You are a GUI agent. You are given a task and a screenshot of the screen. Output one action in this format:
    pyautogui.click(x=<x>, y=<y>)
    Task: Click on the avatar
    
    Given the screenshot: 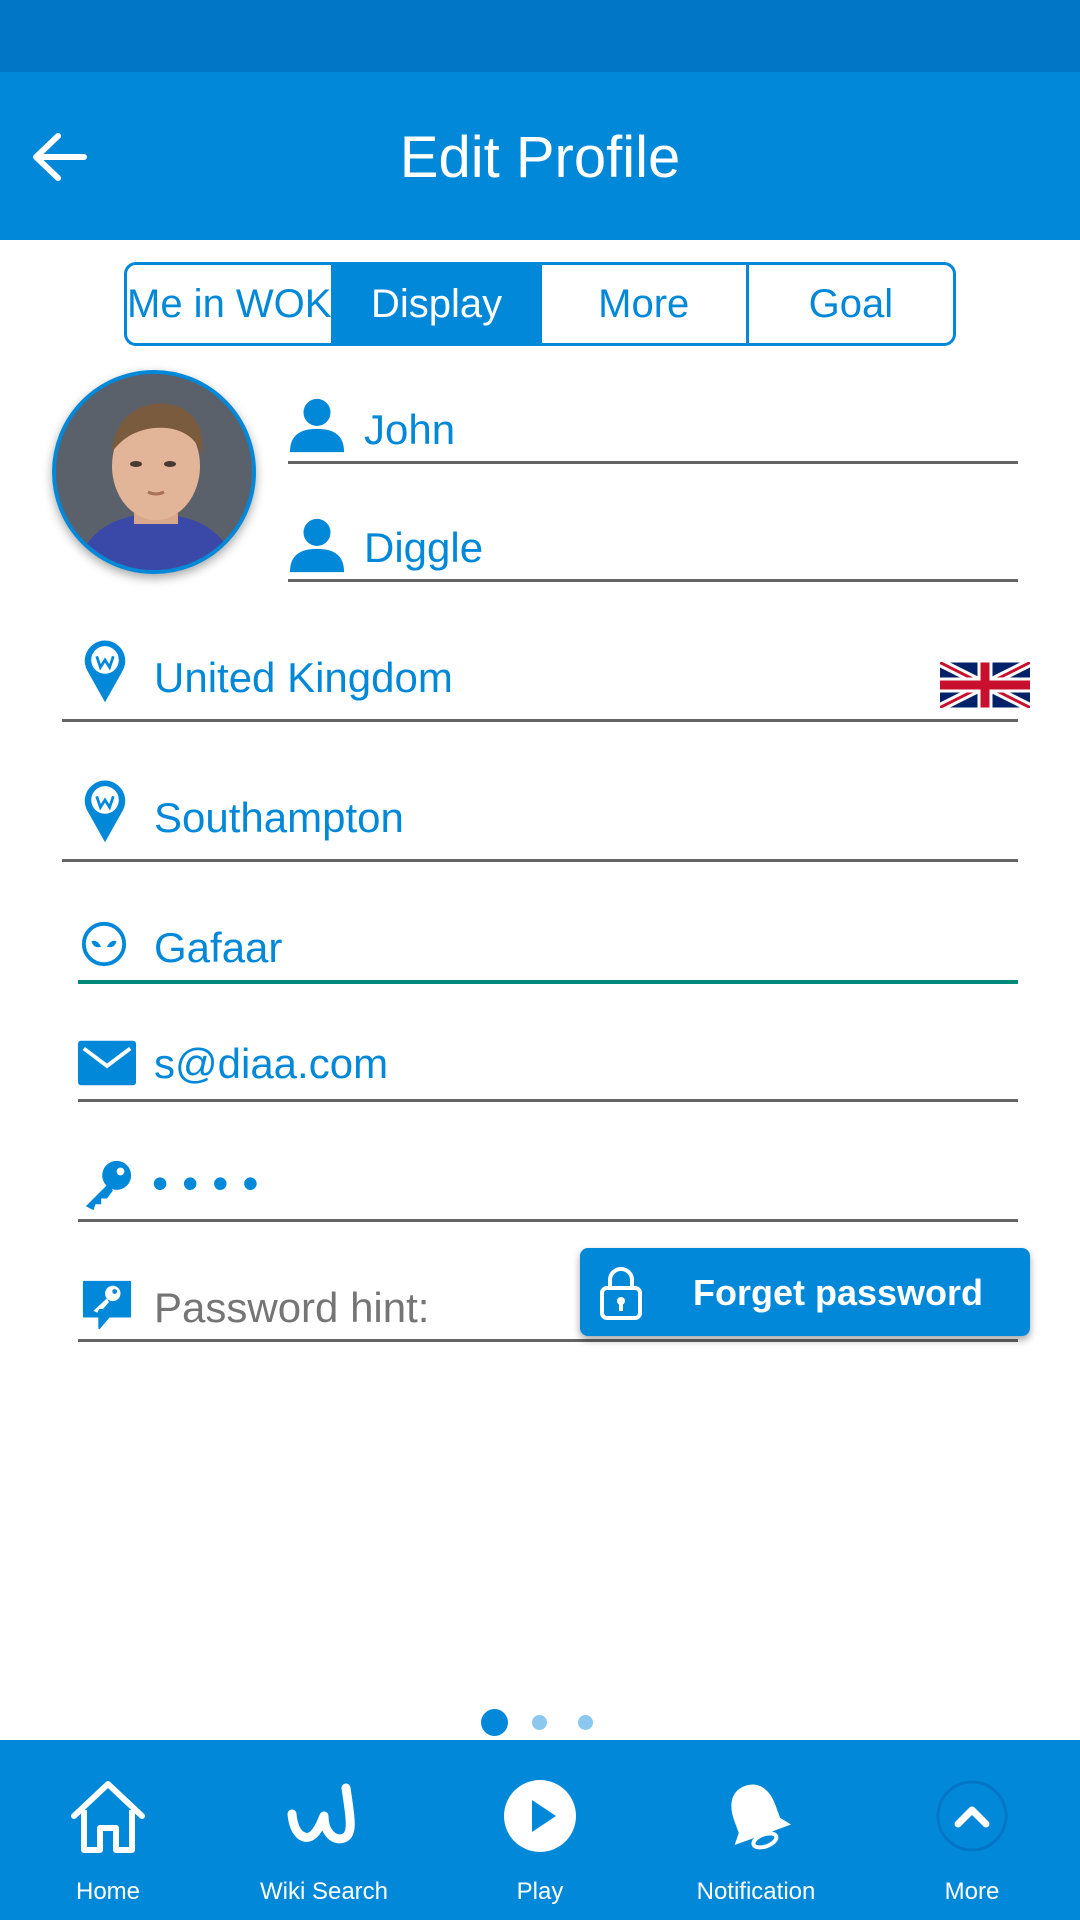 What is the action you would take?
    pyautogui.click(x=154, y=472)
    